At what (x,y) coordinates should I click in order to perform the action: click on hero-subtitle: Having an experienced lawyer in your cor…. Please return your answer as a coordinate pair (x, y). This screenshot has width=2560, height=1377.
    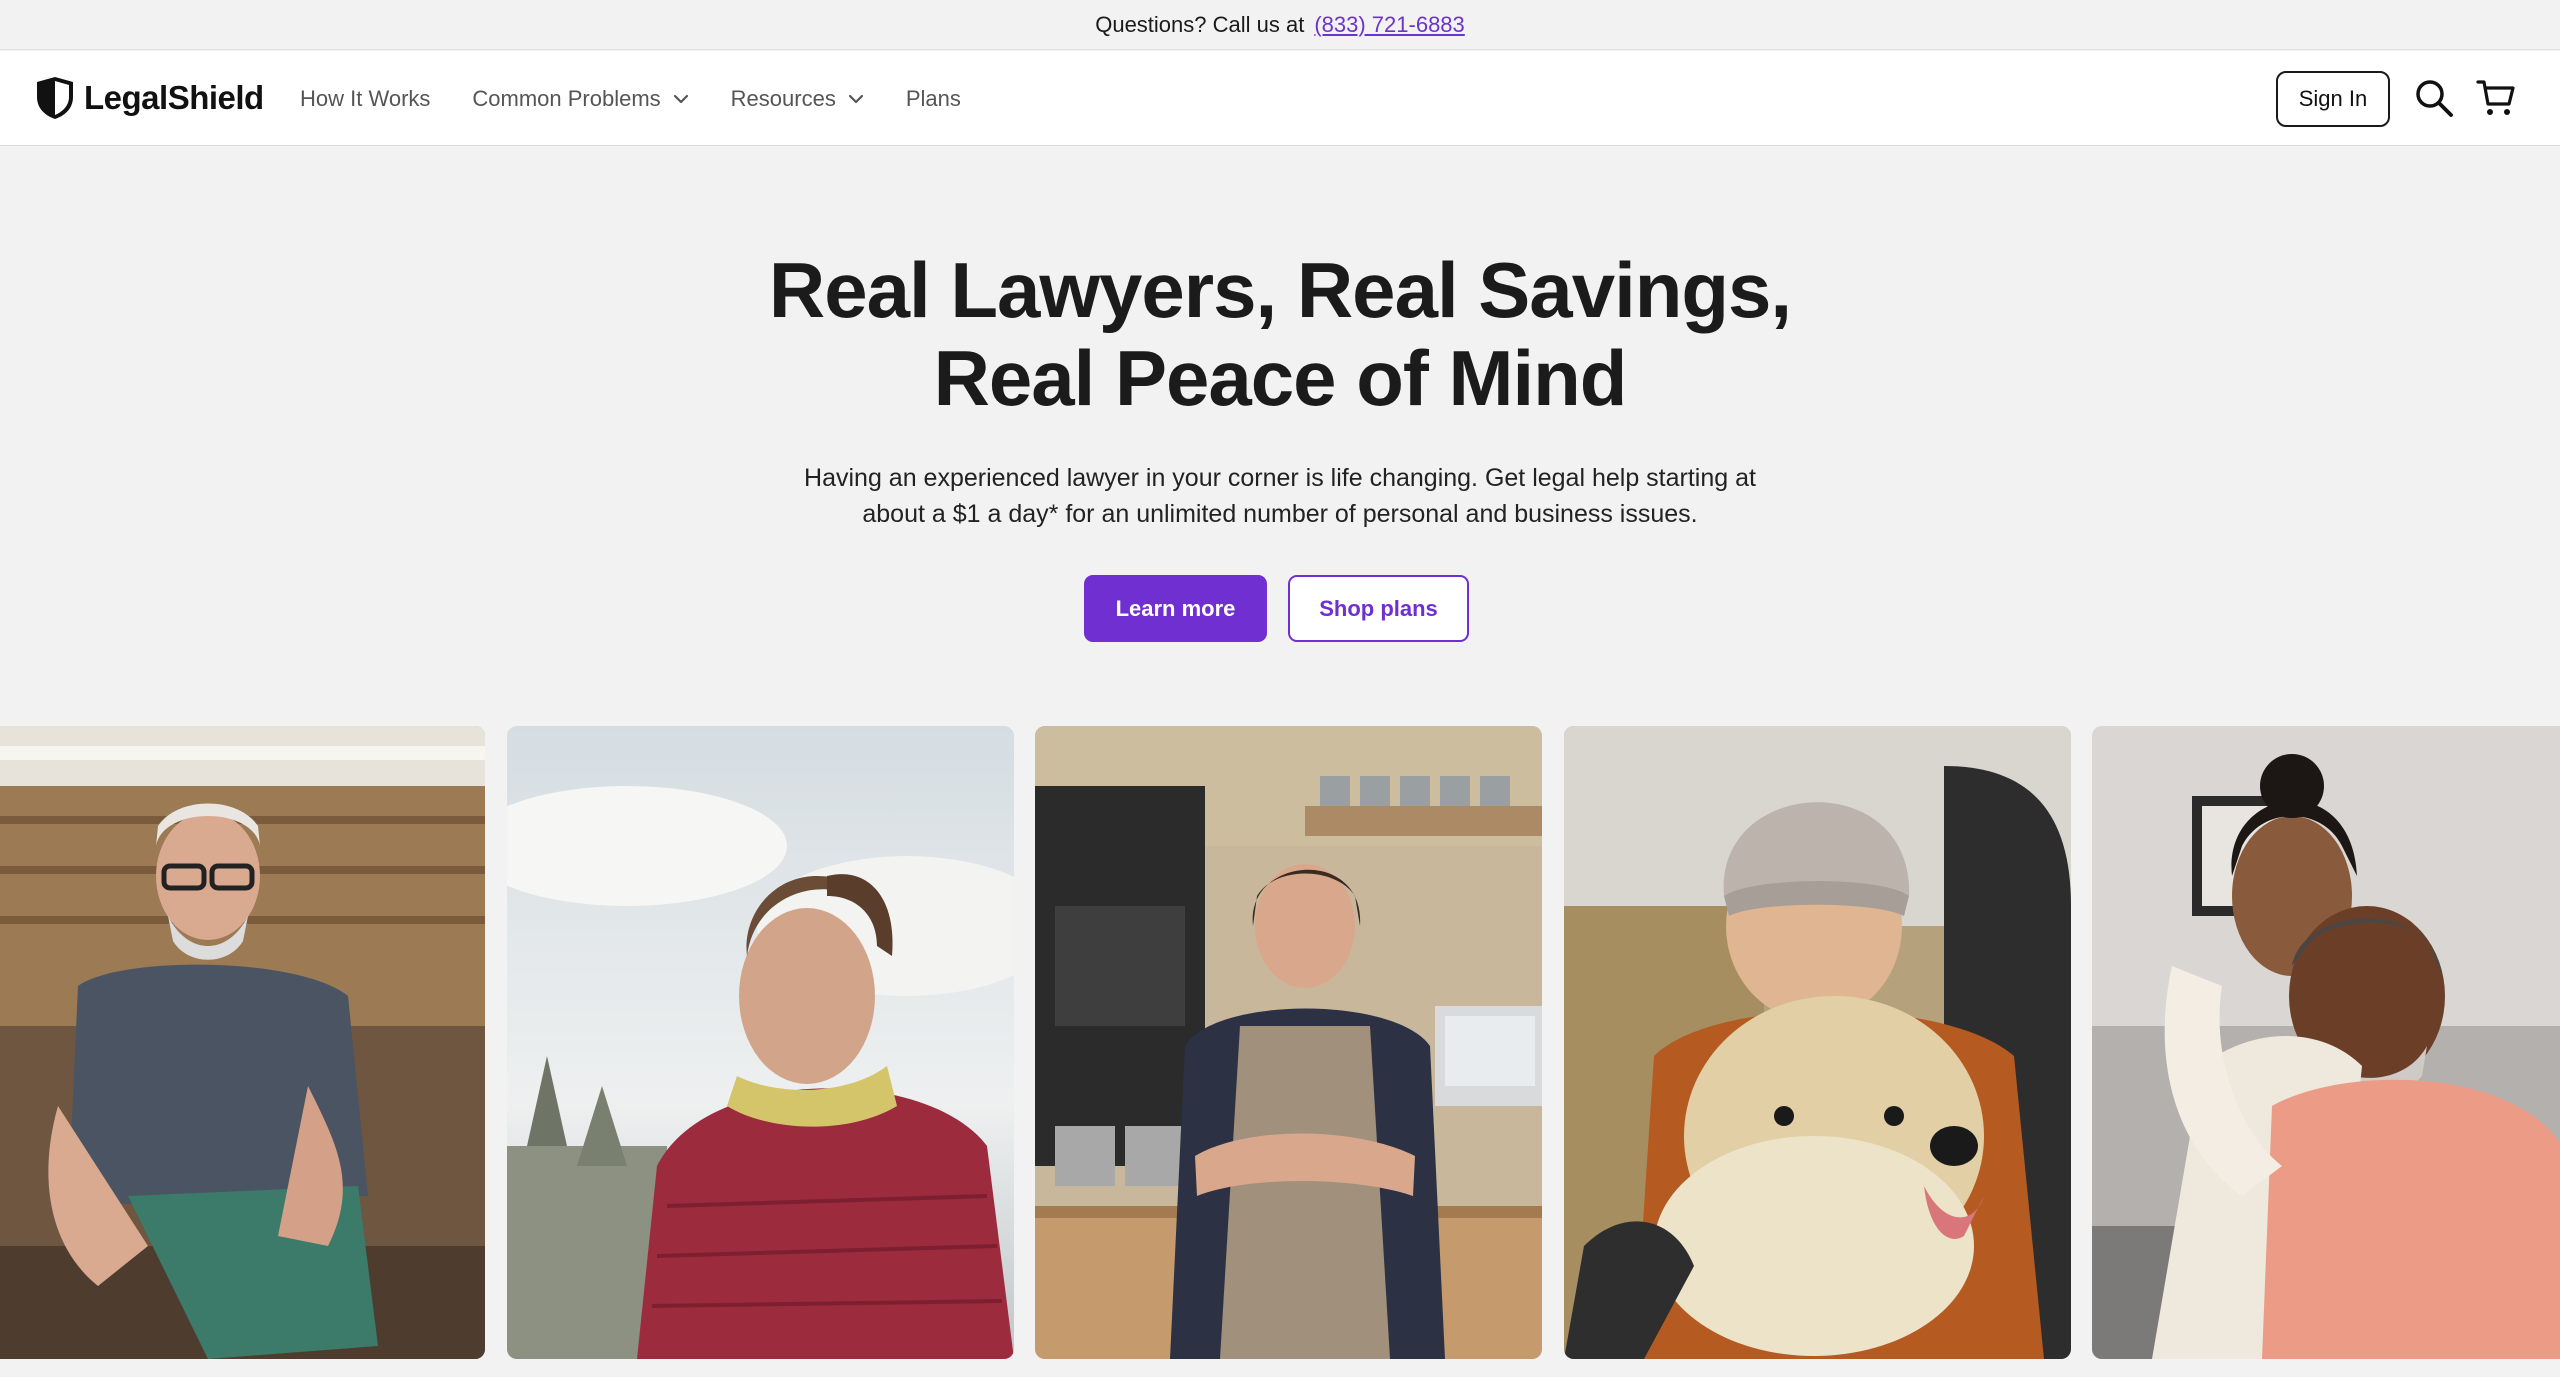
    Looking at the image, I should click on (1280, 496).